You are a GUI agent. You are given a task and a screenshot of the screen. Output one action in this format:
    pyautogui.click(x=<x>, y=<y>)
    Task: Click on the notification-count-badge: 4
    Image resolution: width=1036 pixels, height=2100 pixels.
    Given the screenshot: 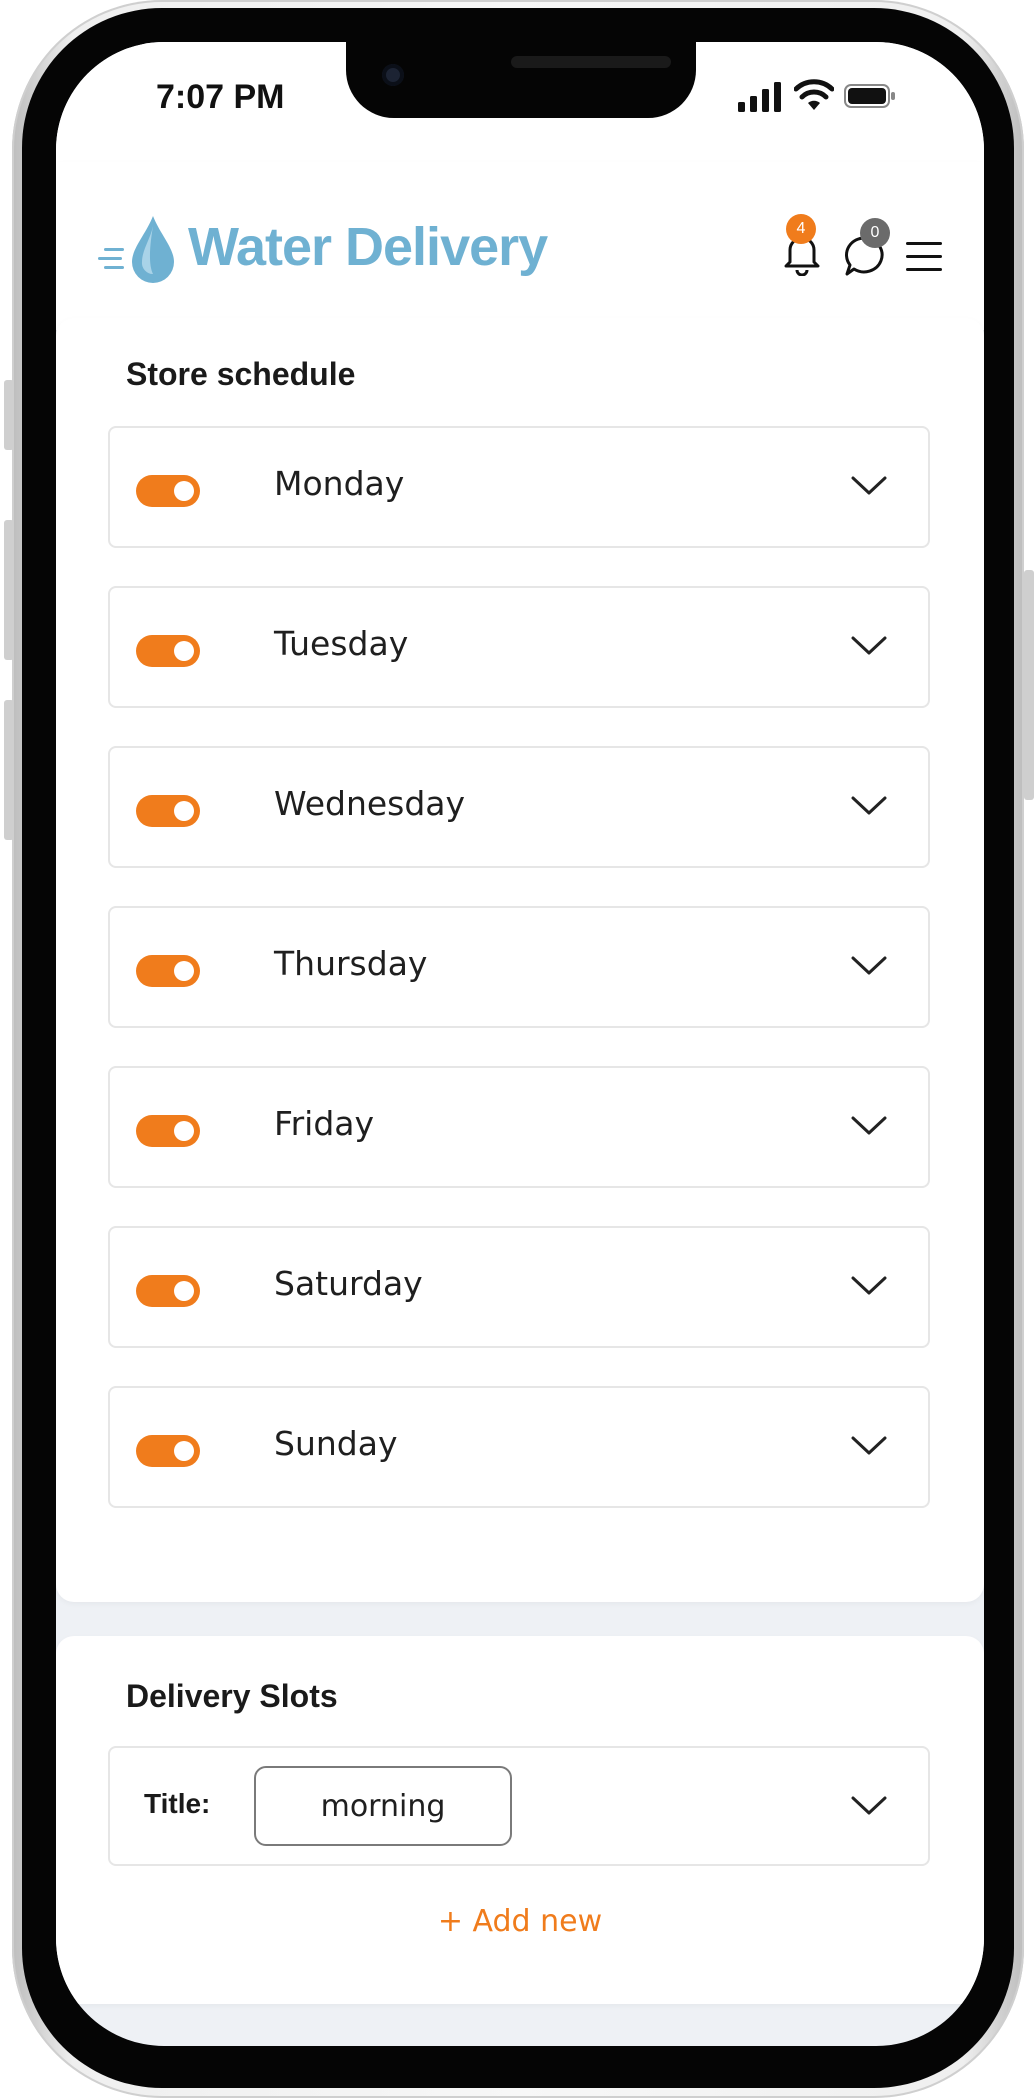 What is the action you would take?
    pyautogui.click(x=801, y=229)
    